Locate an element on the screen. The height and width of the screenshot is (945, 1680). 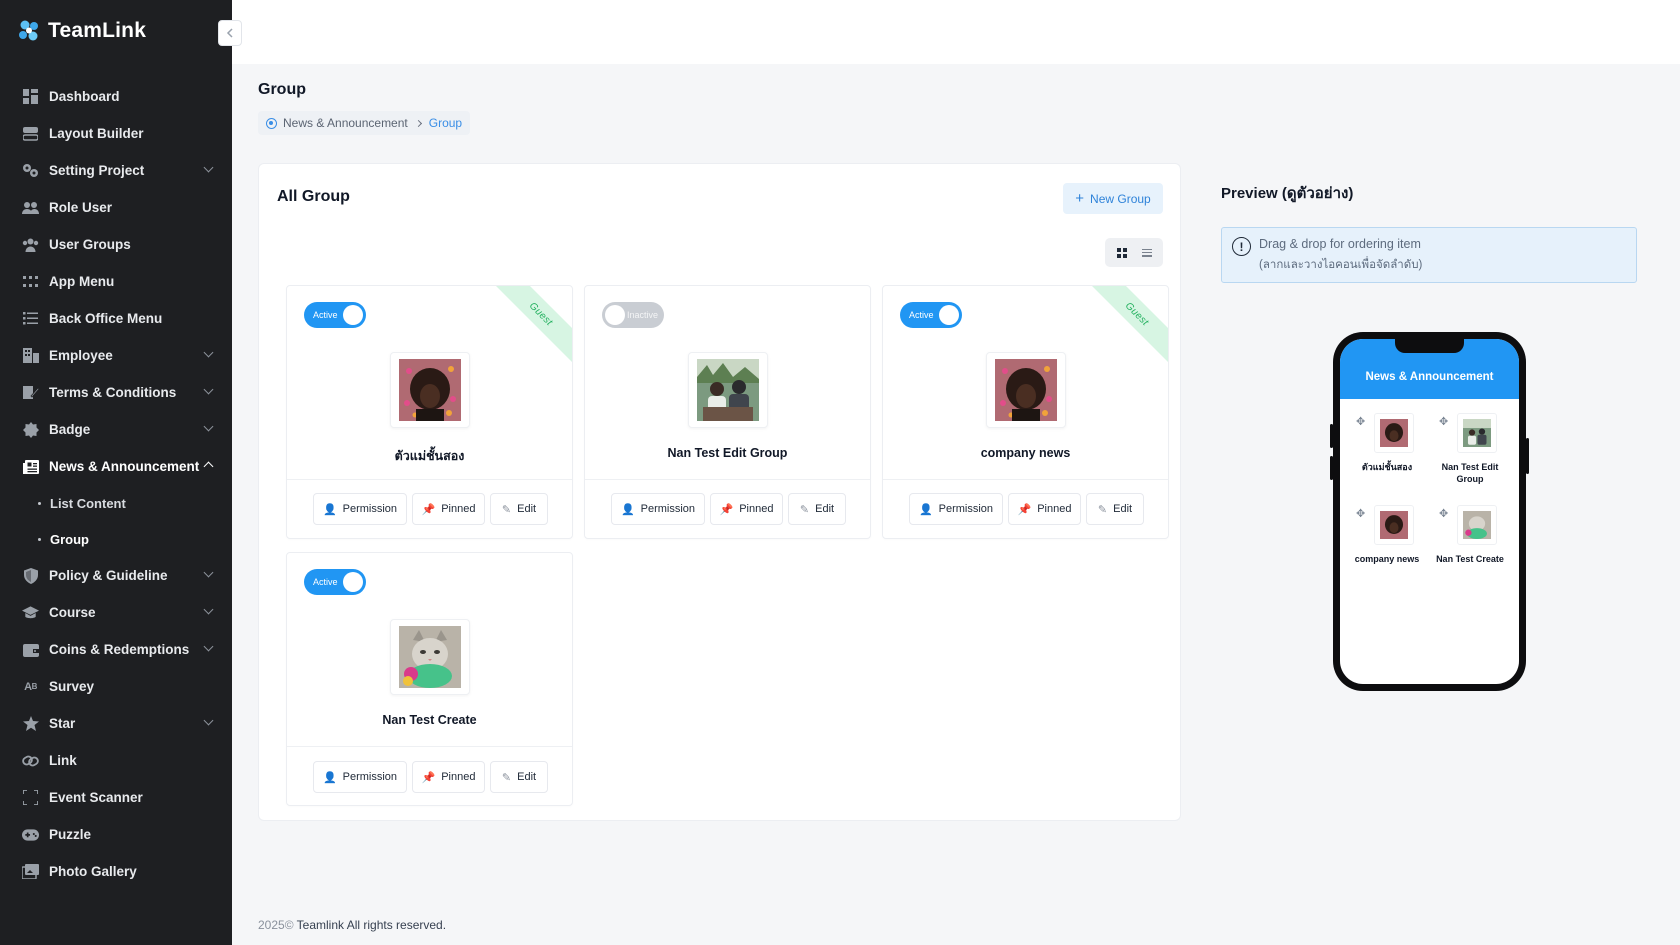
guest-ribbon: Guest is located at coordinates (532, 326).